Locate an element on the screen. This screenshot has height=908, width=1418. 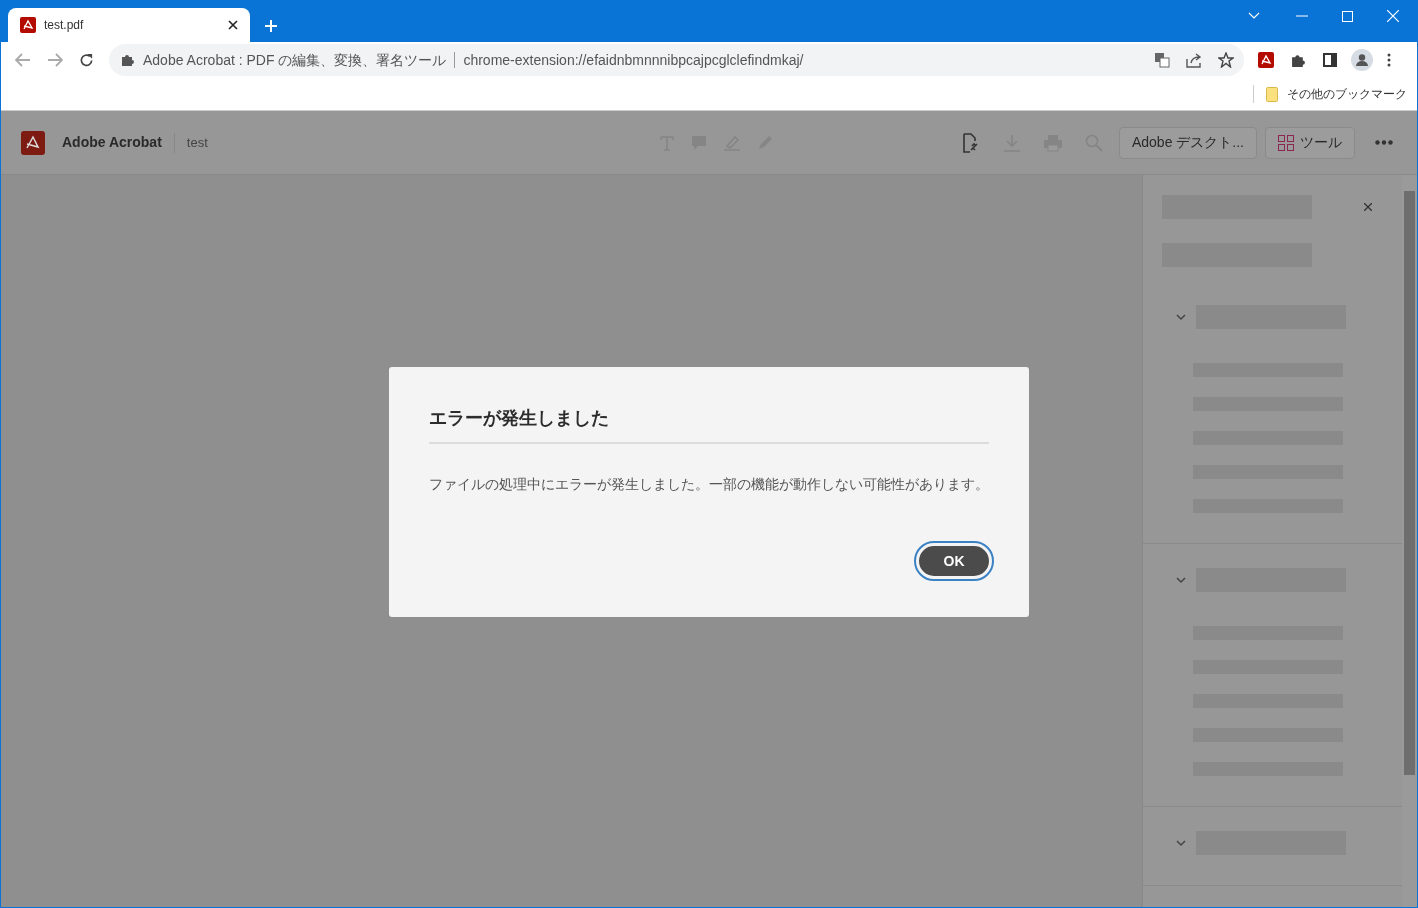
pdf-icon is located at coordinates (28, 25).